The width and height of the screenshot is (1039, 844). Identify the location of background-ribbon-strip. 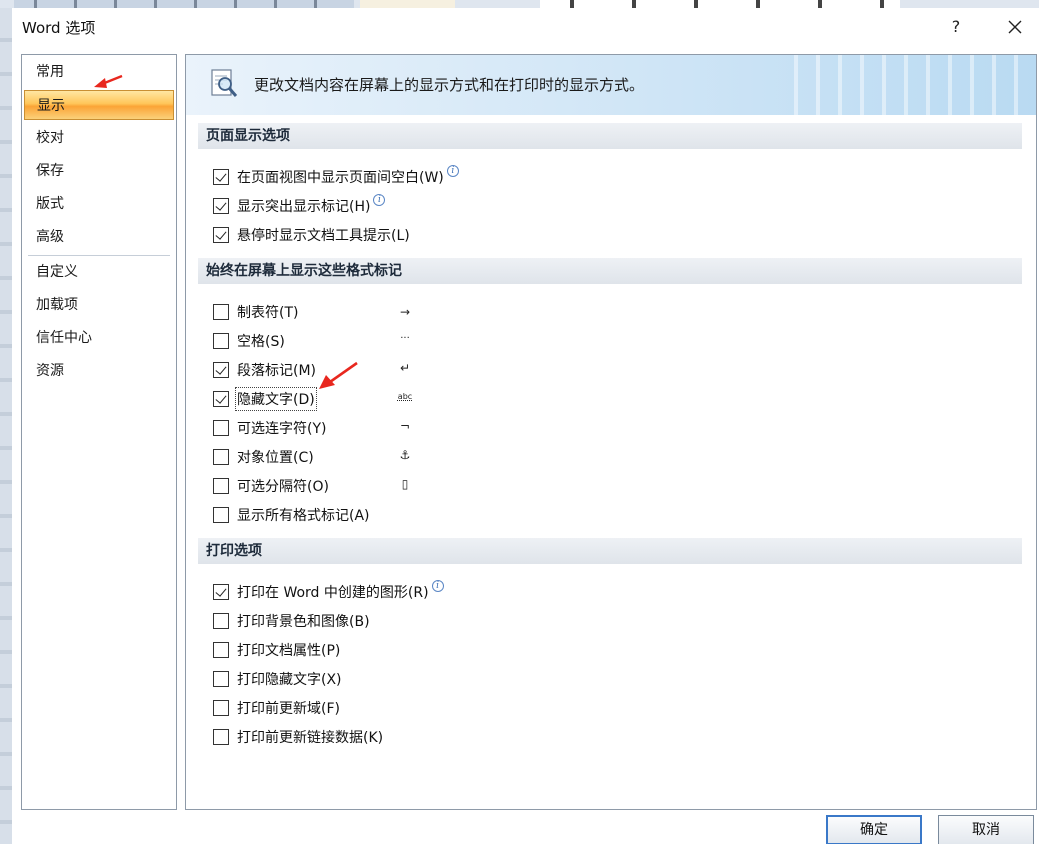
(519, 4).